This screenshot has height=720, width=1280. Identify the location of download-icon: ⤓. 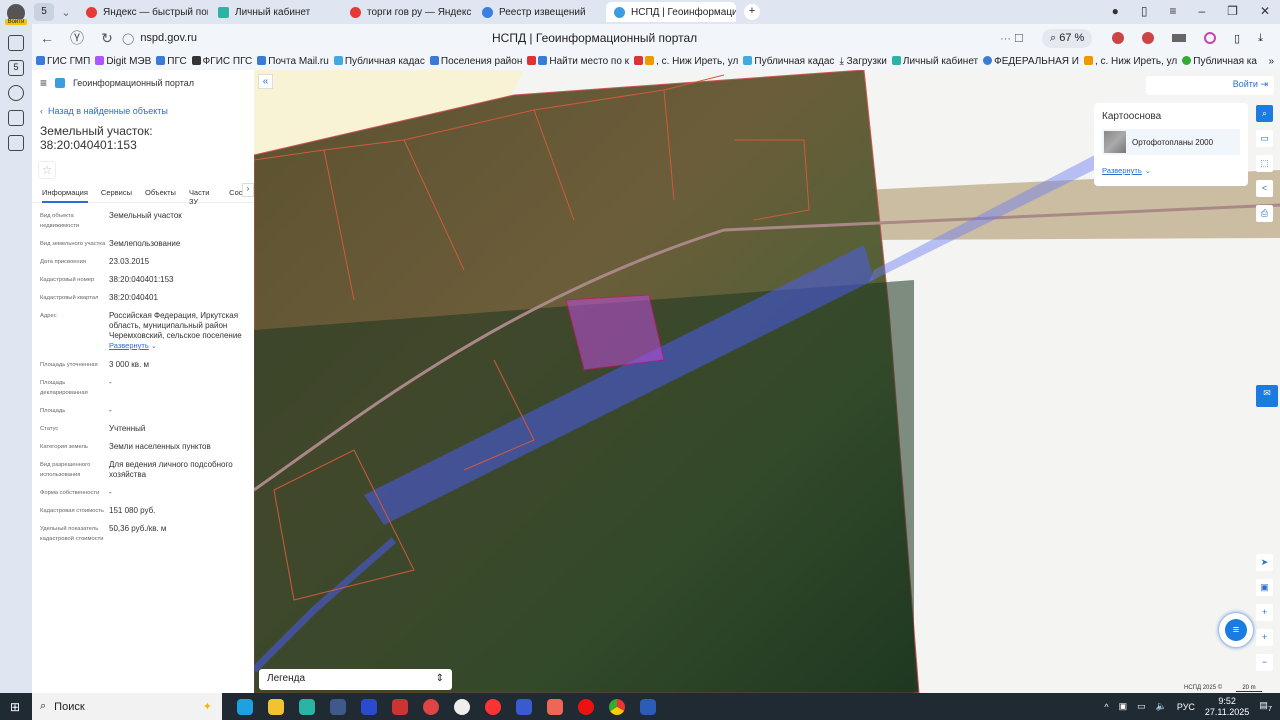
(1260, 38).